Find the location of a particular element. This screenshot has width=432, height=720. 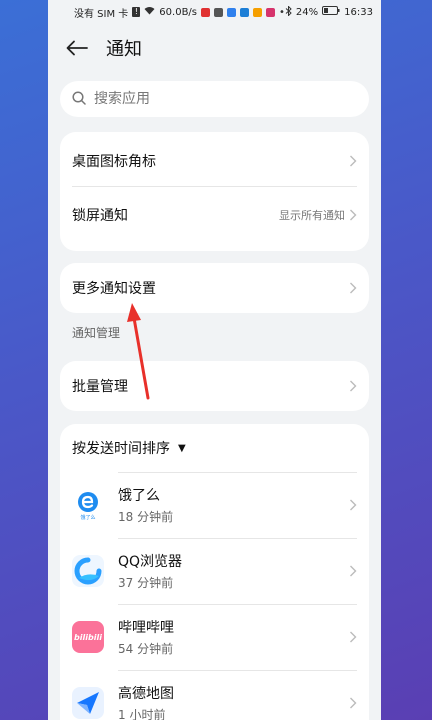

battery-percent: 24% is located at coordinates (307, 12).